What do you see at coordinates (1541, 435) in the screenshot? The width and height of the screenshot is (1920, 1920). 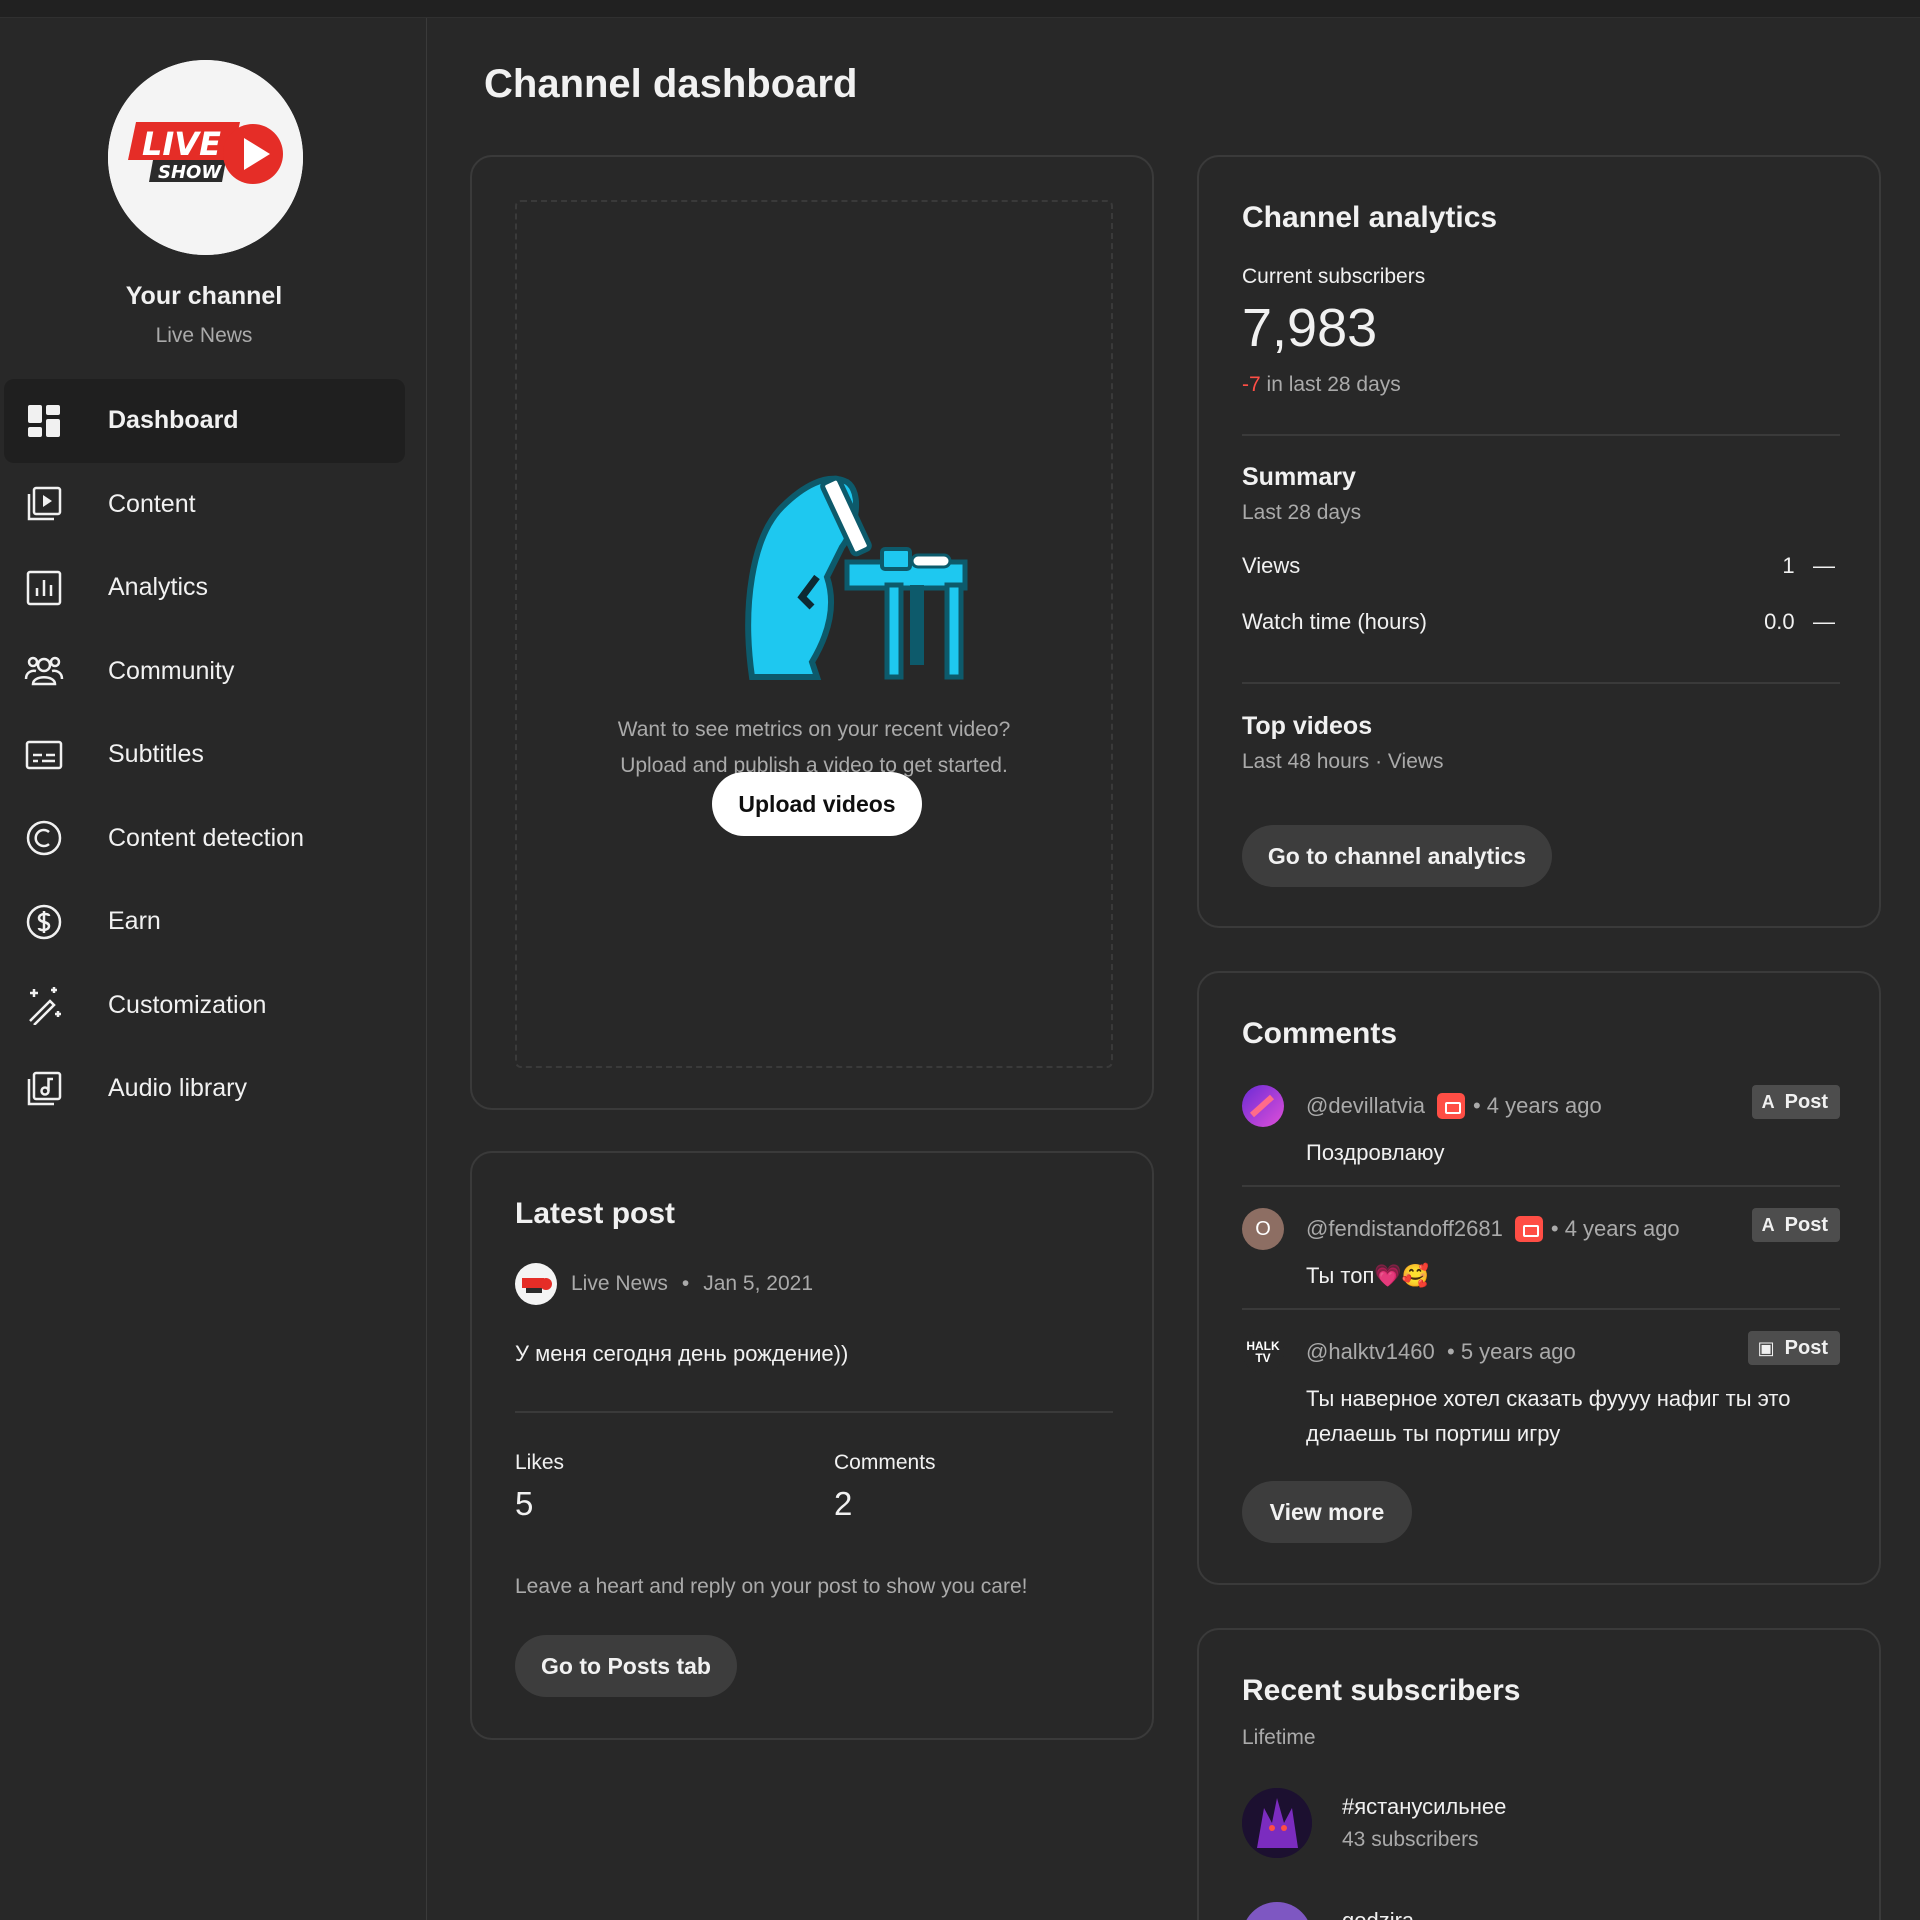 I see `analytics-divider` at bounding box center [1541, 435].